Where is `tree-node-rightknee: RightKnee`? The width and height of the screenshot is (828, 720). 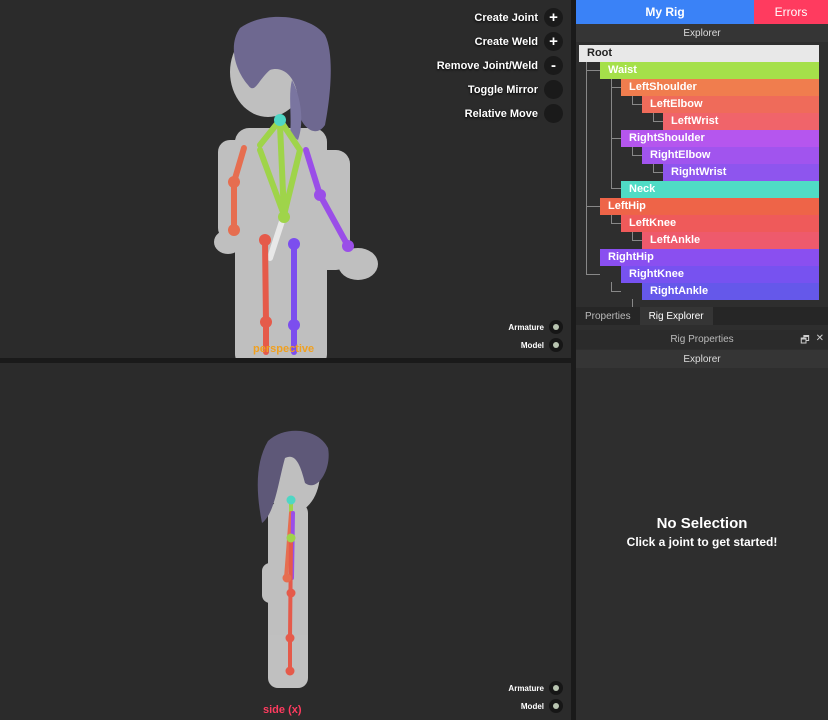
tree-node-rightknee: RightKnee is located at coordinates (720, 274).